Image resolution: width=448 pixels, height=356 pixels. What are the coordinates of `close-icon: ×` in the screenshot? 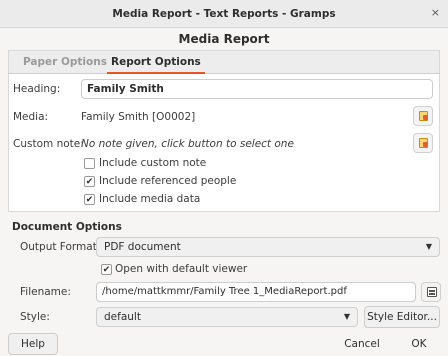 It's located at (435, 12).